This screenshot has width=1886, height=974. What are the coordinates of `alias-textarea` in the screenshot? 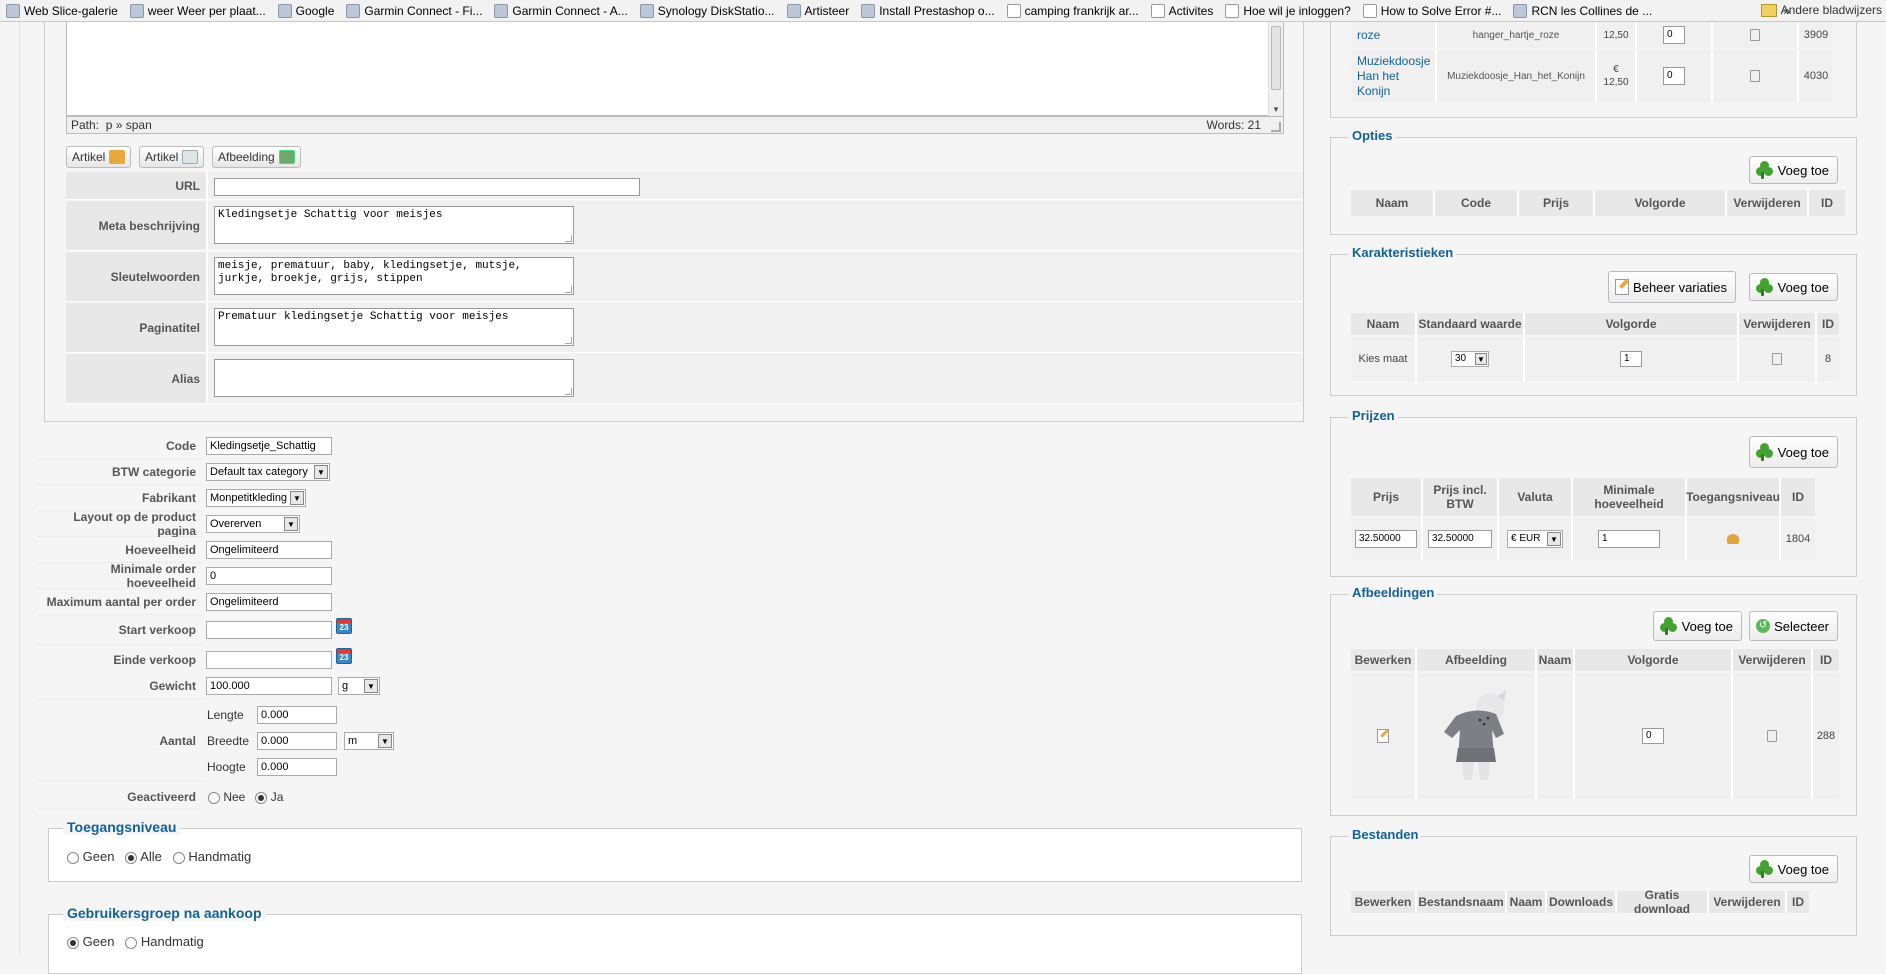 It's located at (394, 378).